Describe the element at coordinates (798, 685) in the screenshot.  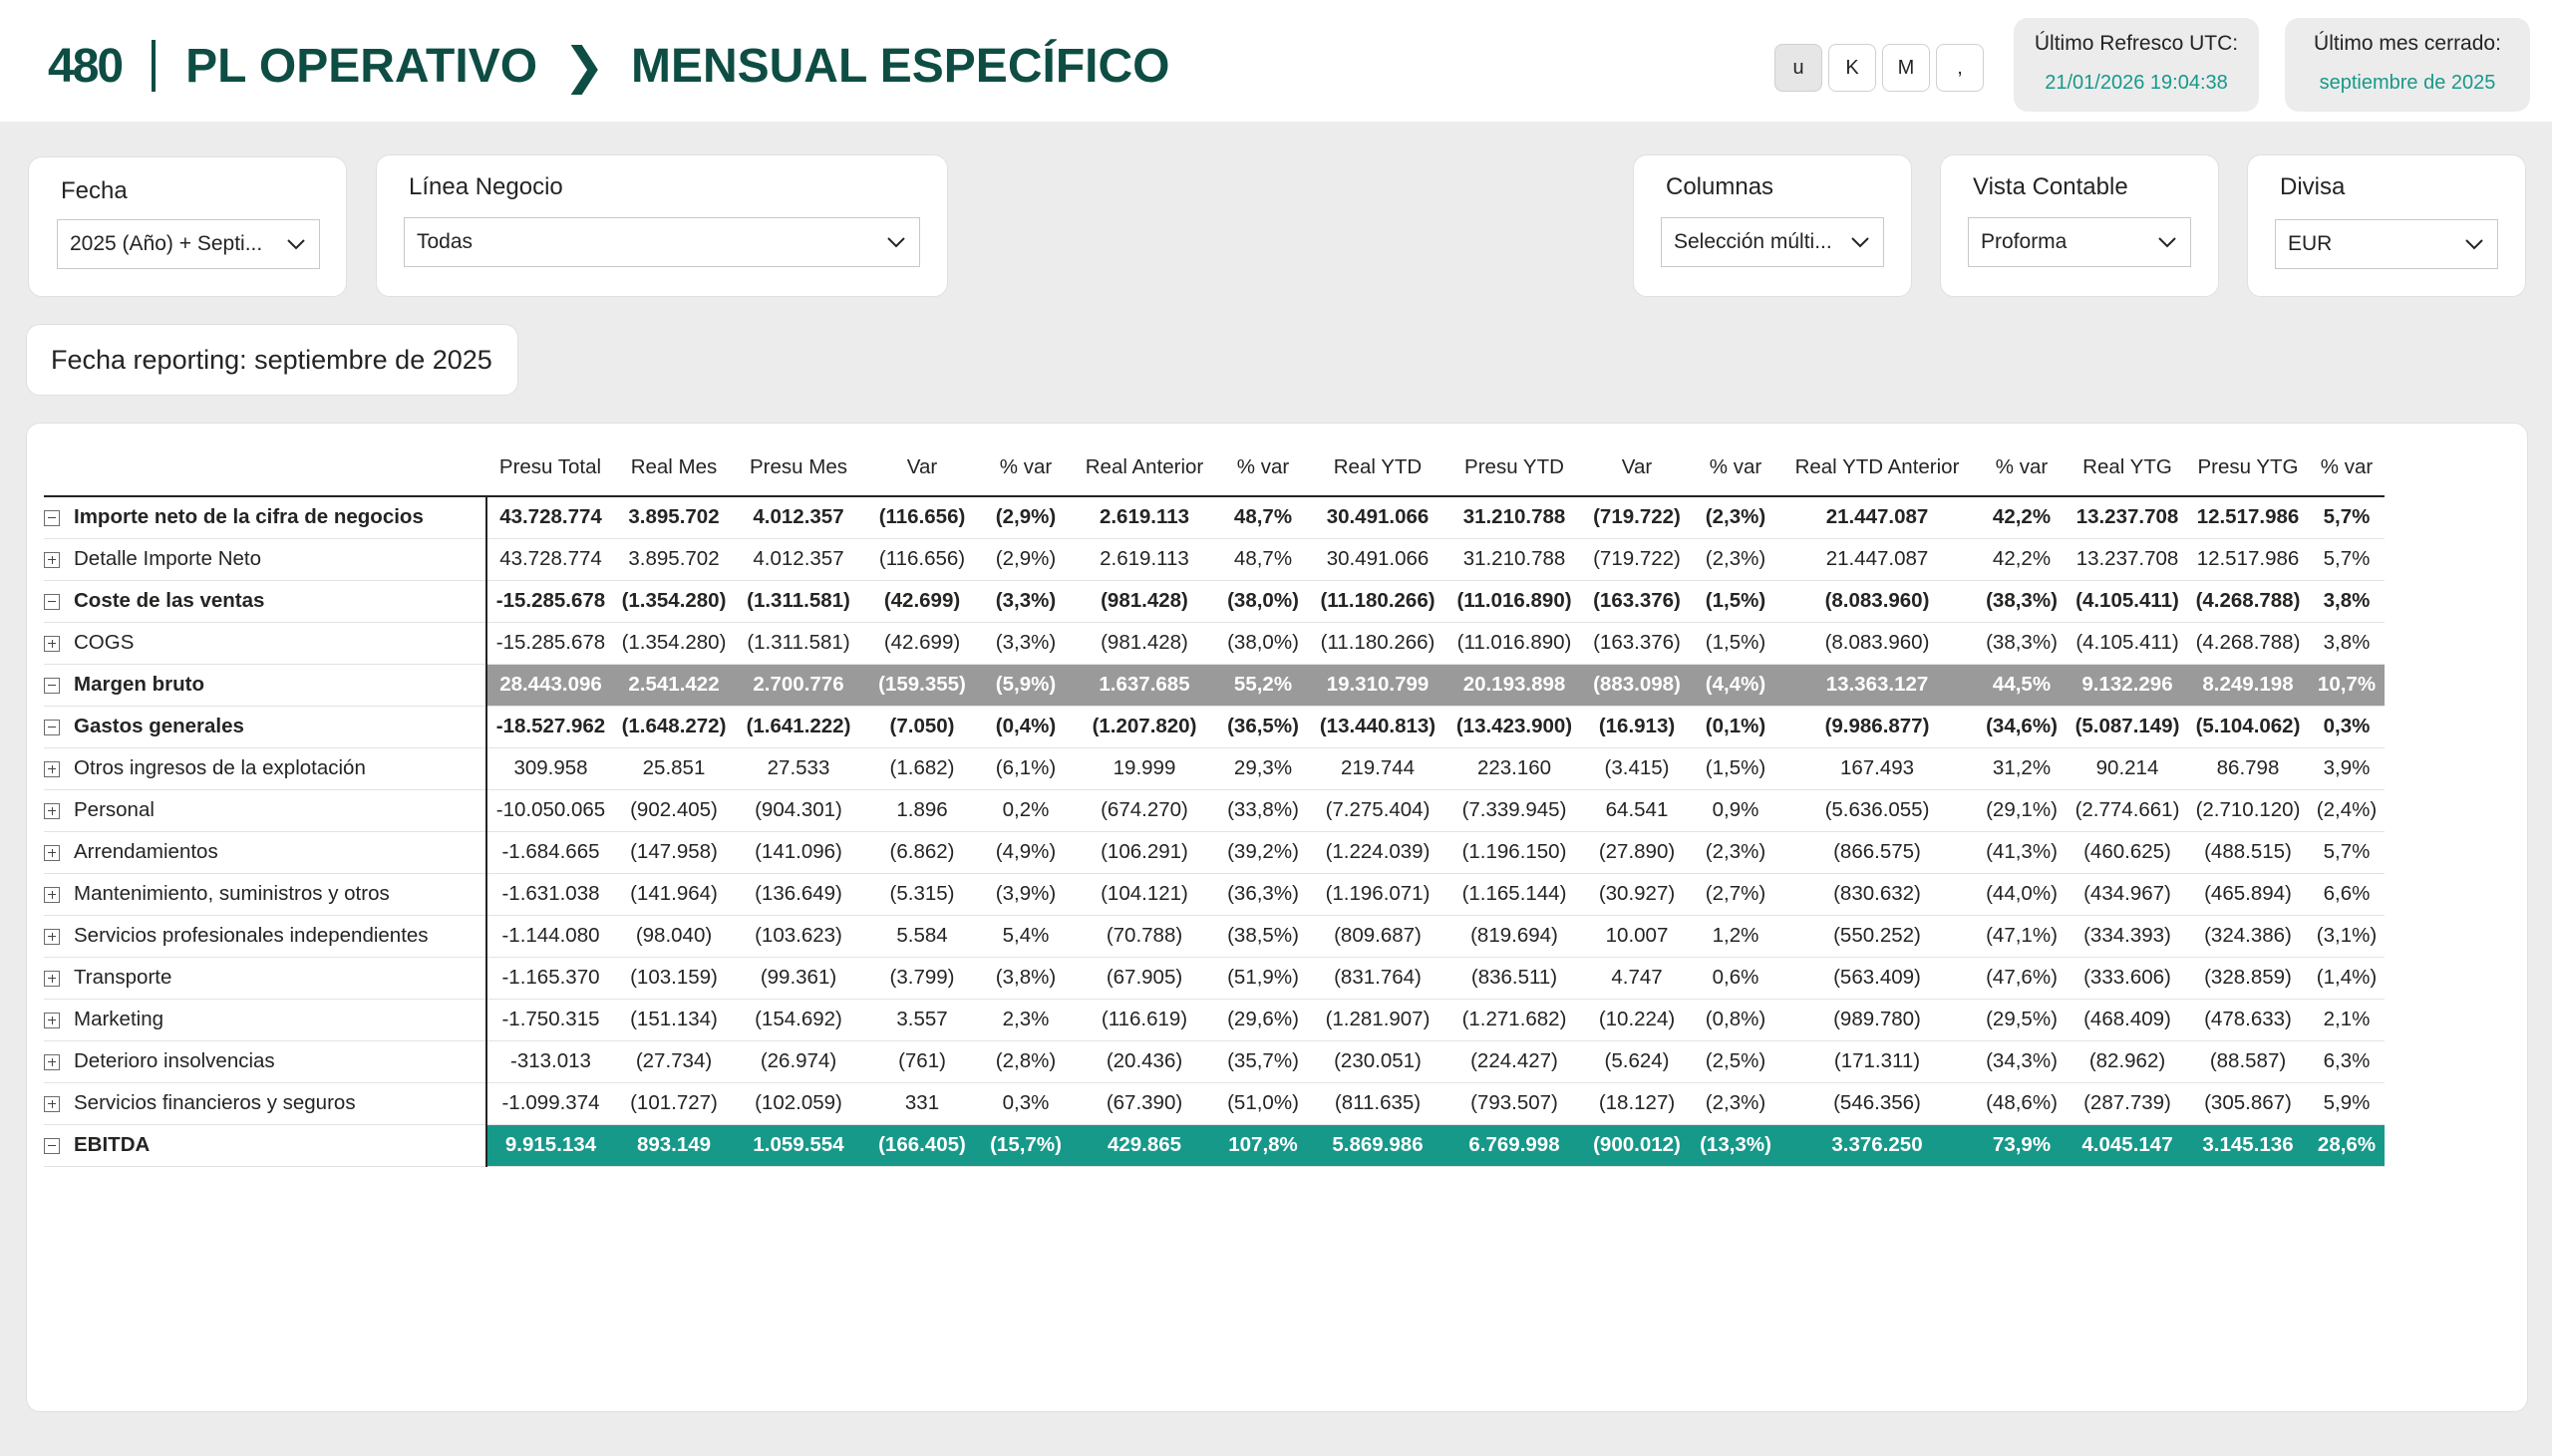
I see `value-cell: 2.700.776` at that location.